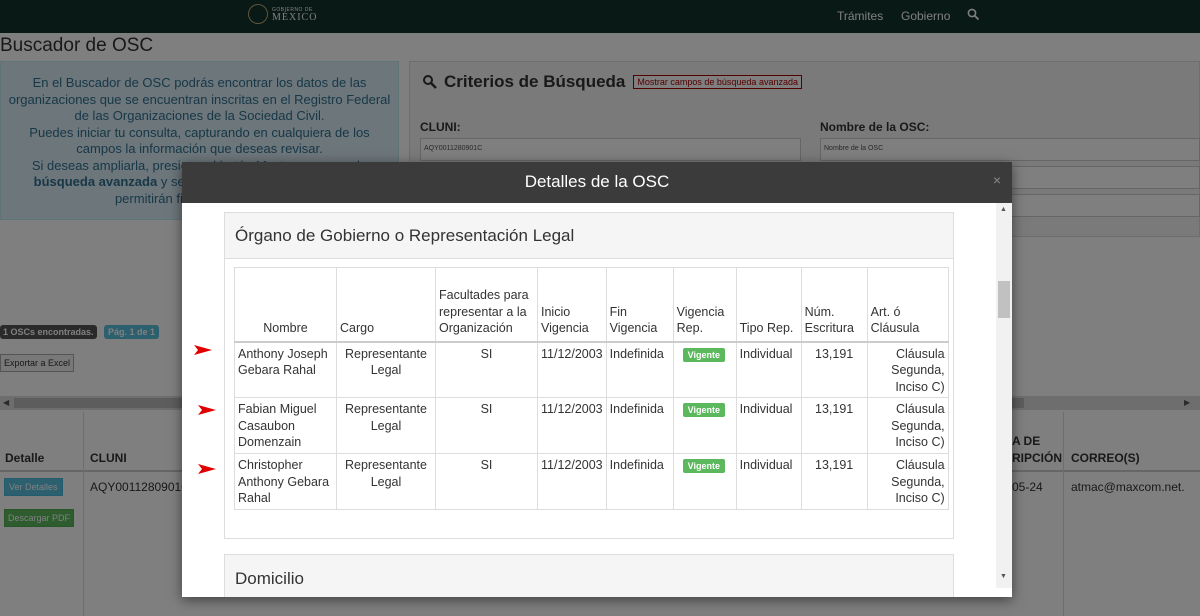  What do you see at coordinates (285, 369) in the screenshot?
I see `cell-nombre: Anthony Joseph Gebara Rahal` at bounding box center [285, 369].